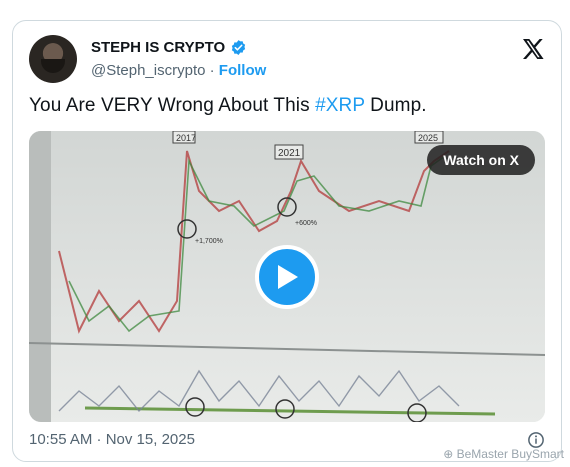  I want to click on label-2025: 2025, so click(428, 138).